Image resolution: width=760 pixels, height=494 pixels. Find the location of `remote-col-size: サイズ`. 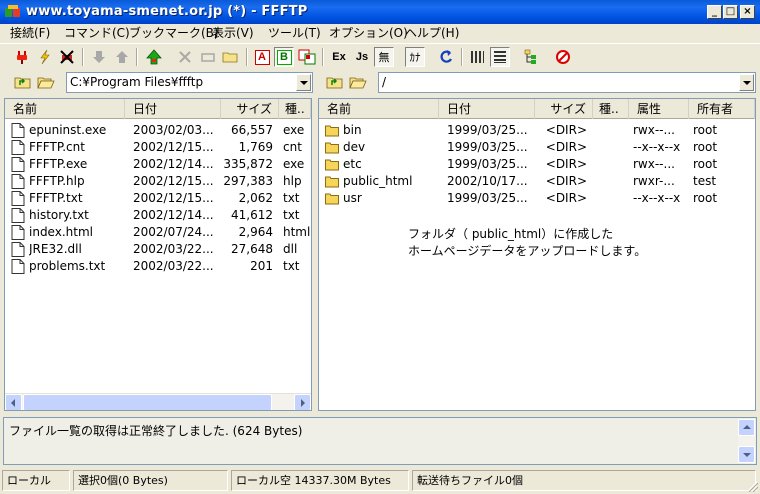

remote-col-size: サイズ is located at coordinates (564, 109).